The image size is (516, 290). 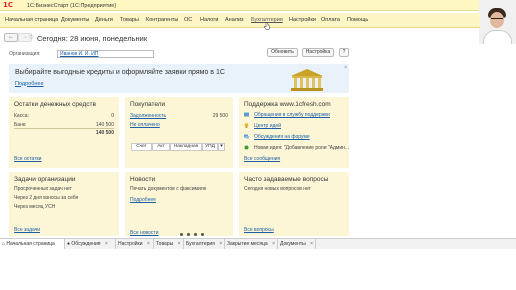 What do you see at coordinates (27, 230) in the screenshot?
I see `all-tasks-link: Все задачи` at bounding box center [27, 230].